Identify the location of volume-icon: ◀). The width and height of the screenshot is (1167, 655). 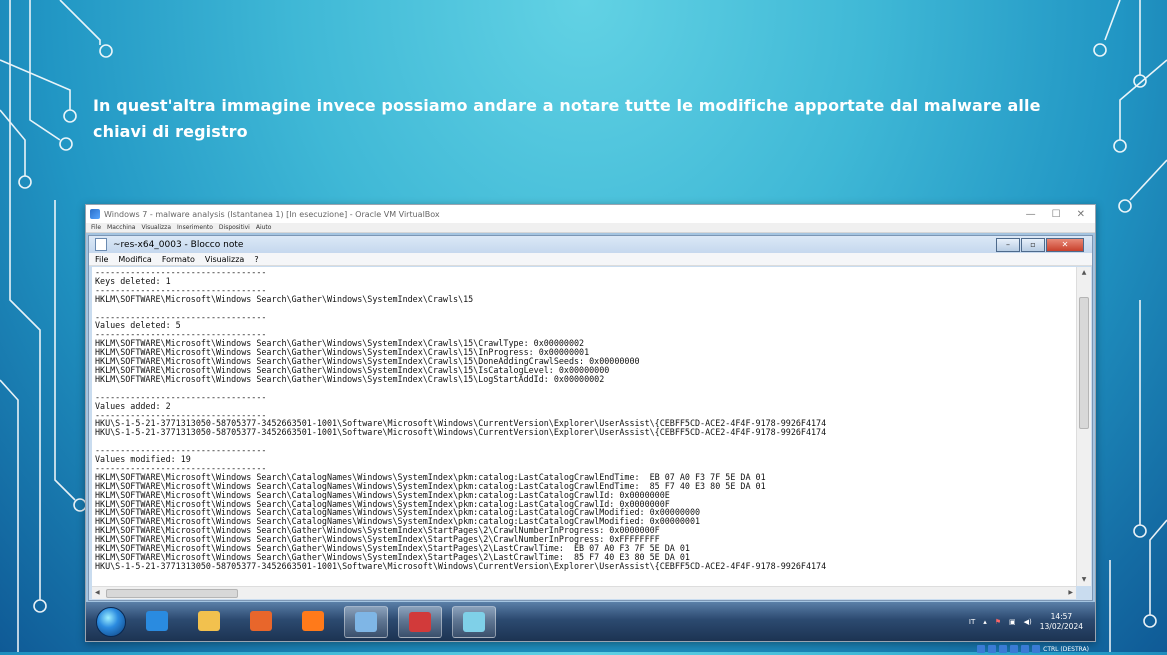
(1028, 622).